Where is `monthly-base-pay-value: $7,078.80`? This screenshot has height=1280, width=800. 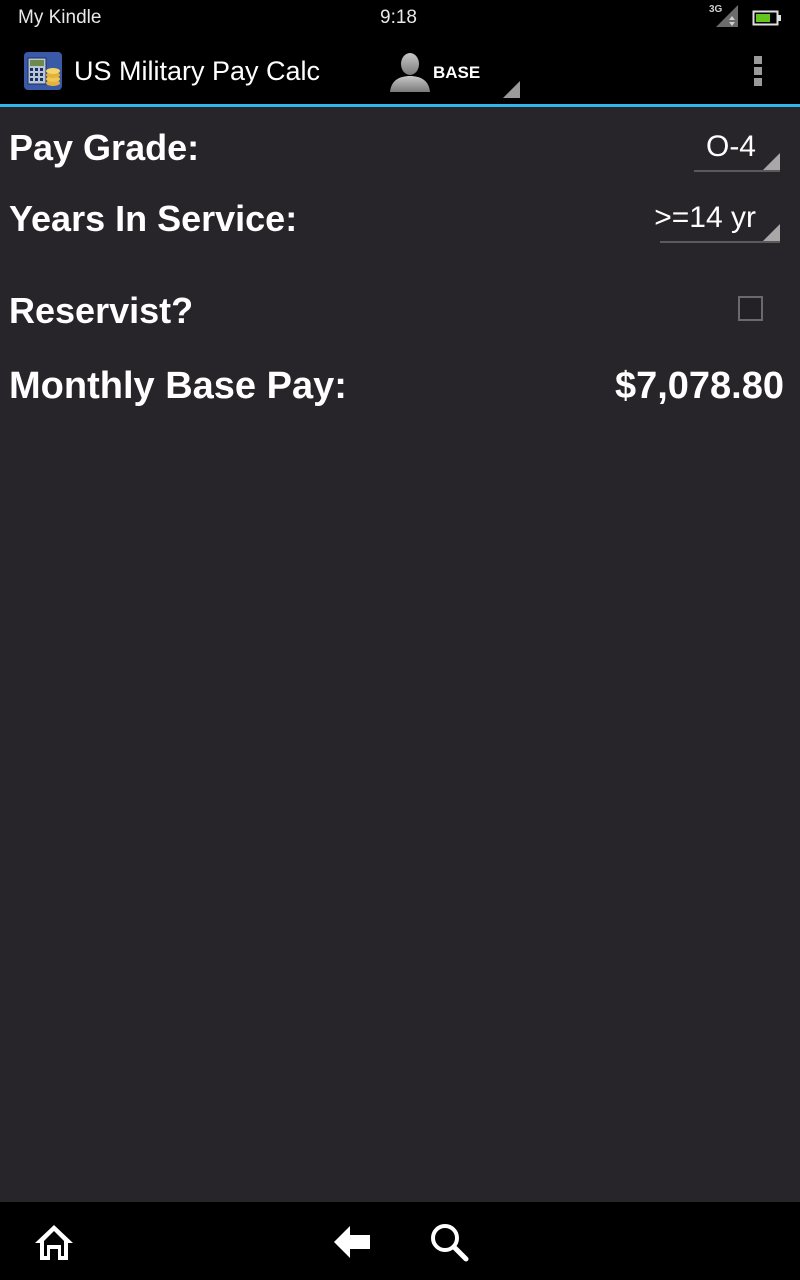 monthly-base-pay-value: $7,078.80 is located at coordinates (699, 386).